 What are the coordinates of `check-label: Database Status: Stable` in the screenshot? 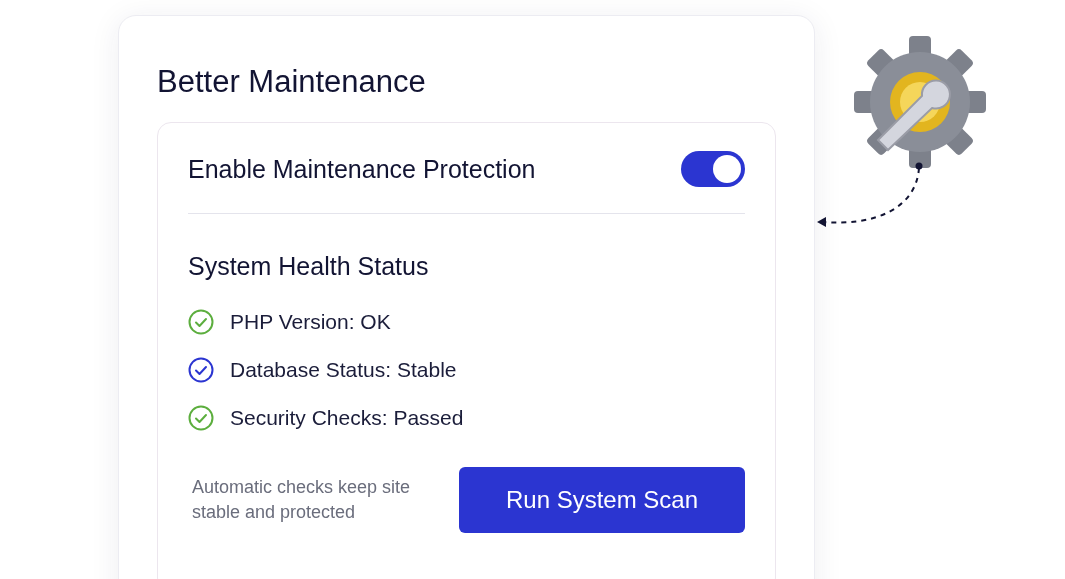 It's located at (343, 370).